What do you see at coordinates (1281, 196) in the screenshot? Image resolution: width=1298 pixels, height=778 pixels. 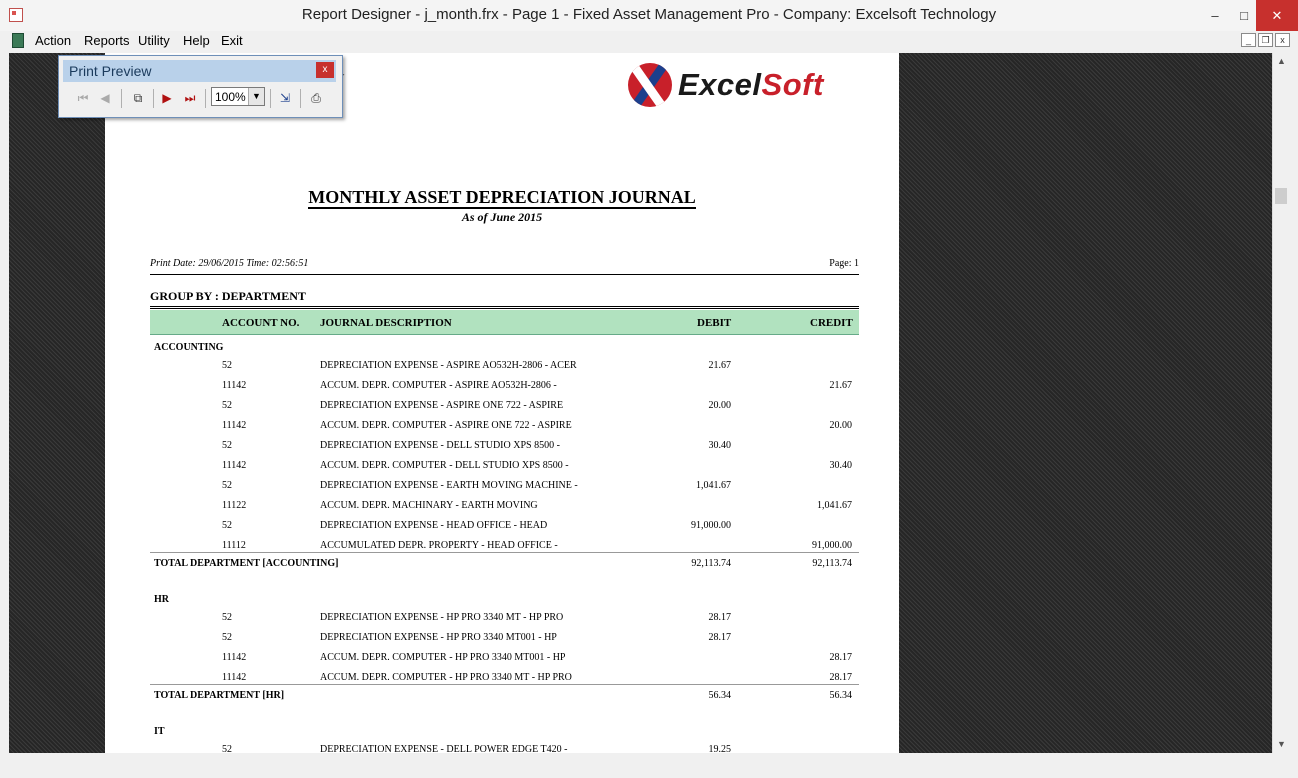 I see `scroll-thumb` at bounding box center [1281, 196].